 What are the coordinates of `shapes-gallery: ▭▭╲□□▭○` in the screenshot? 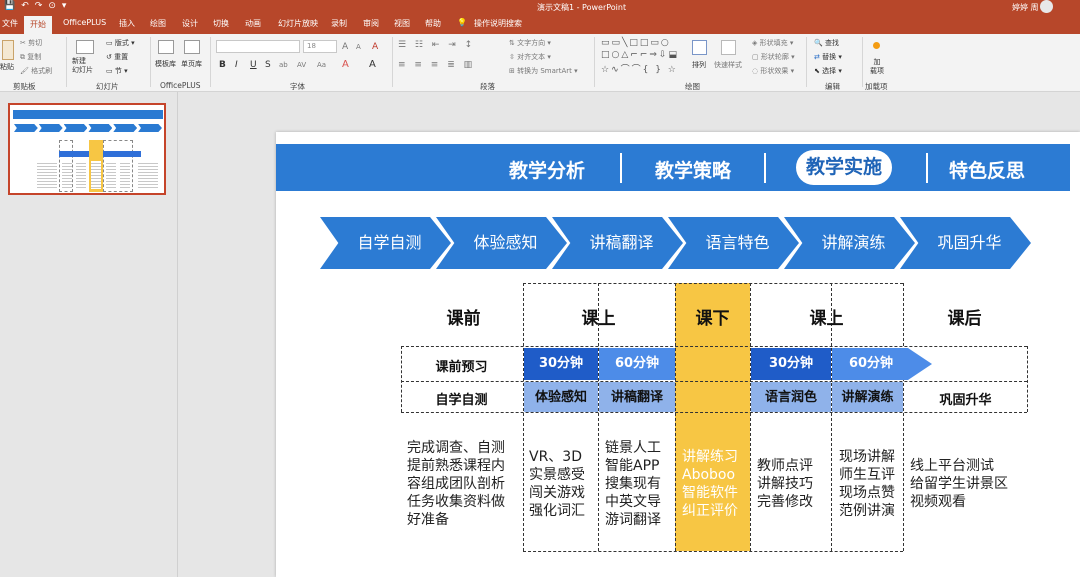 It's located at (636, 43).